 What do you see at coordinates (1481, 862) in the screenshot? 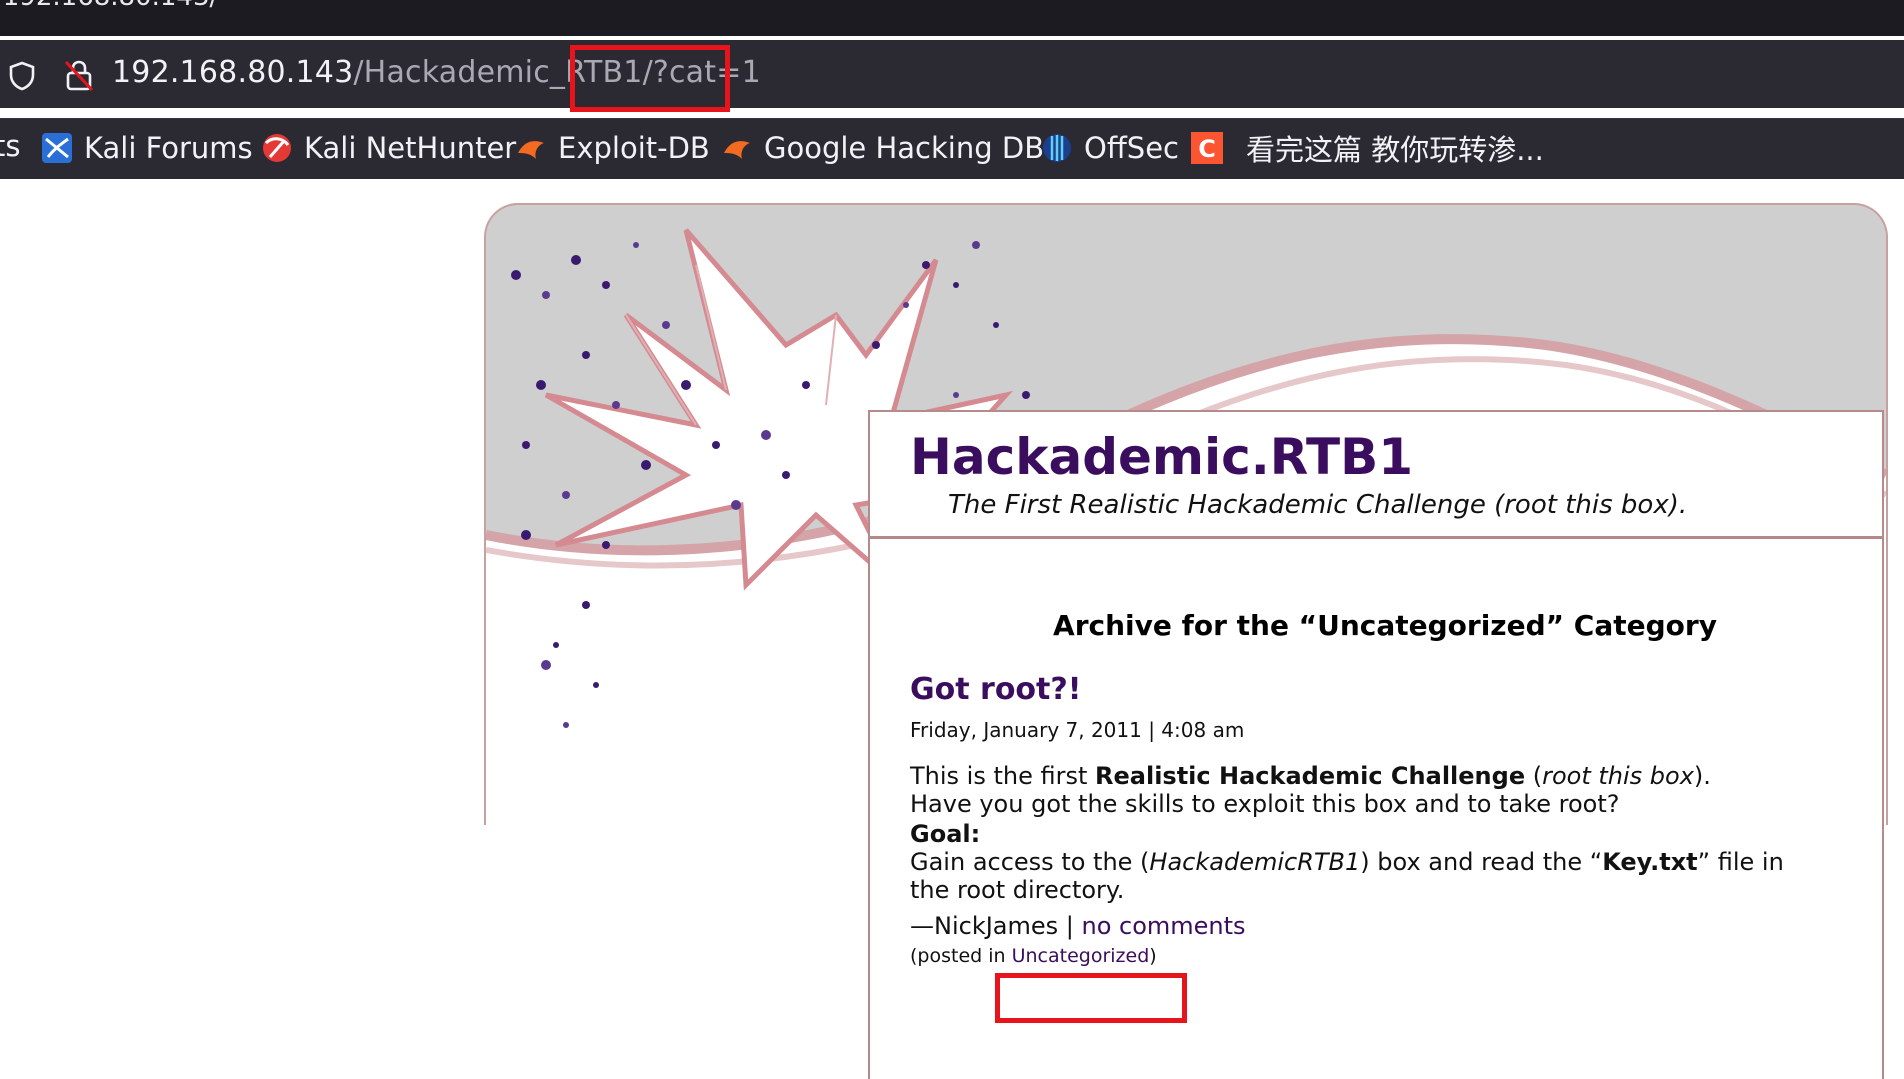
I see `text: ) box and read the “` at bounding box center [1481, 862].